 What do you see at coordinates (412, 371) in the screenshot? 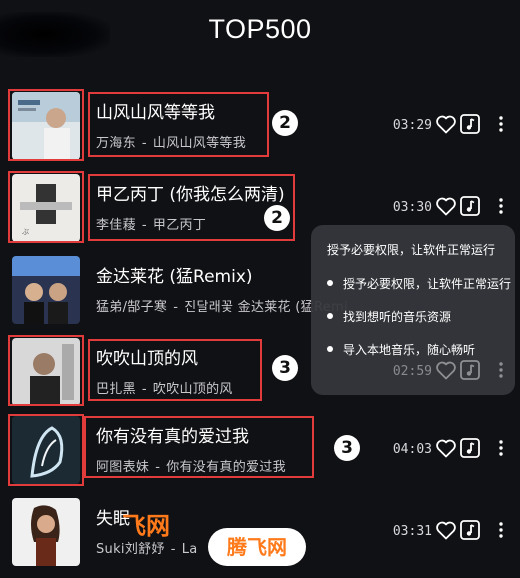
I see `song-duration: 02:59` at bounding box center [412, 371].